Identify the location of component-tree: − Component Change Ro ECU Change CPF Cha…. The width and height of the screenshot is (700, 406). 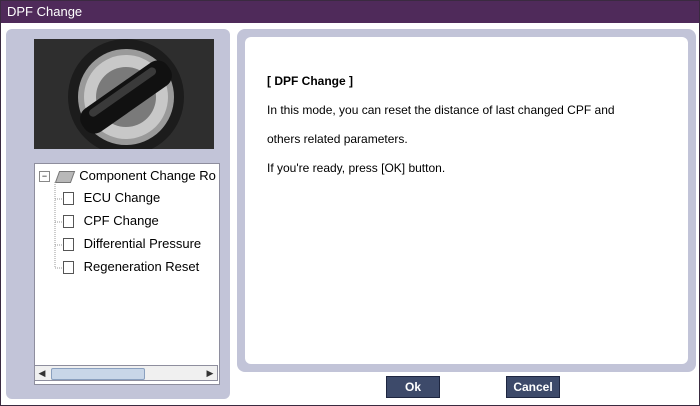
(127, 274).